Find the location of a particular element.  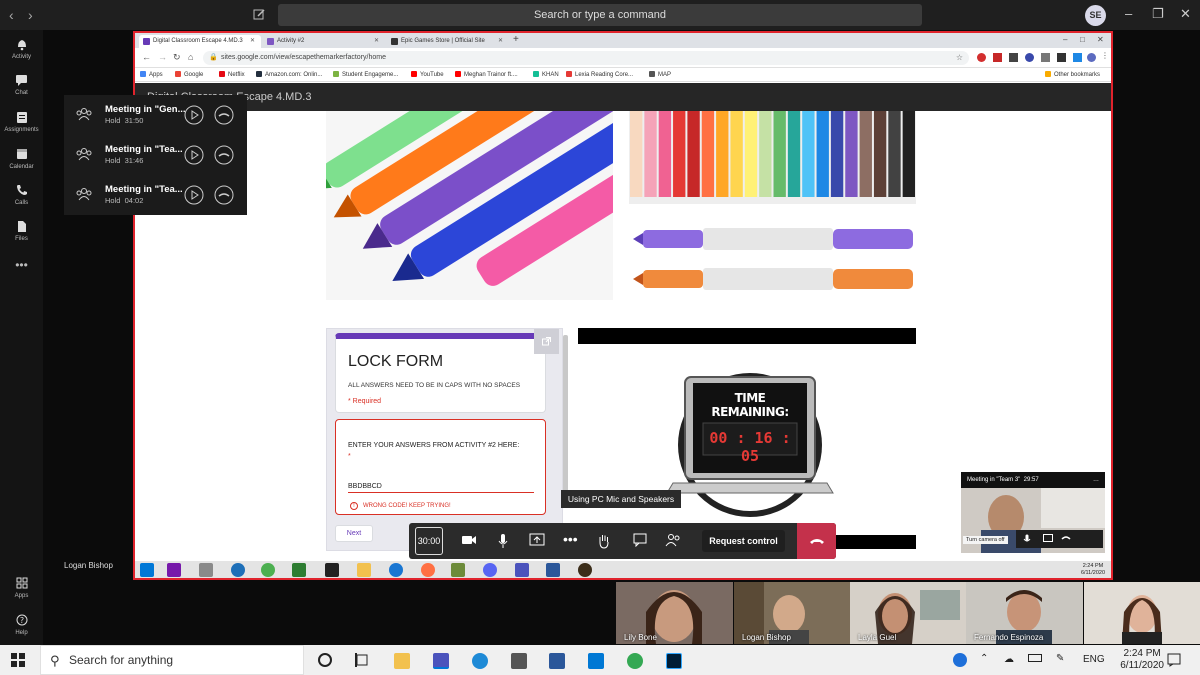

user-avatar: SE is located at coordinates (1095, 15).